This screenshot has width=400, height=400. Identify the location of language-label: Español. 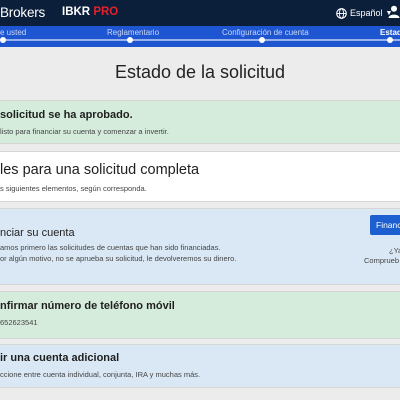
(366, 13).